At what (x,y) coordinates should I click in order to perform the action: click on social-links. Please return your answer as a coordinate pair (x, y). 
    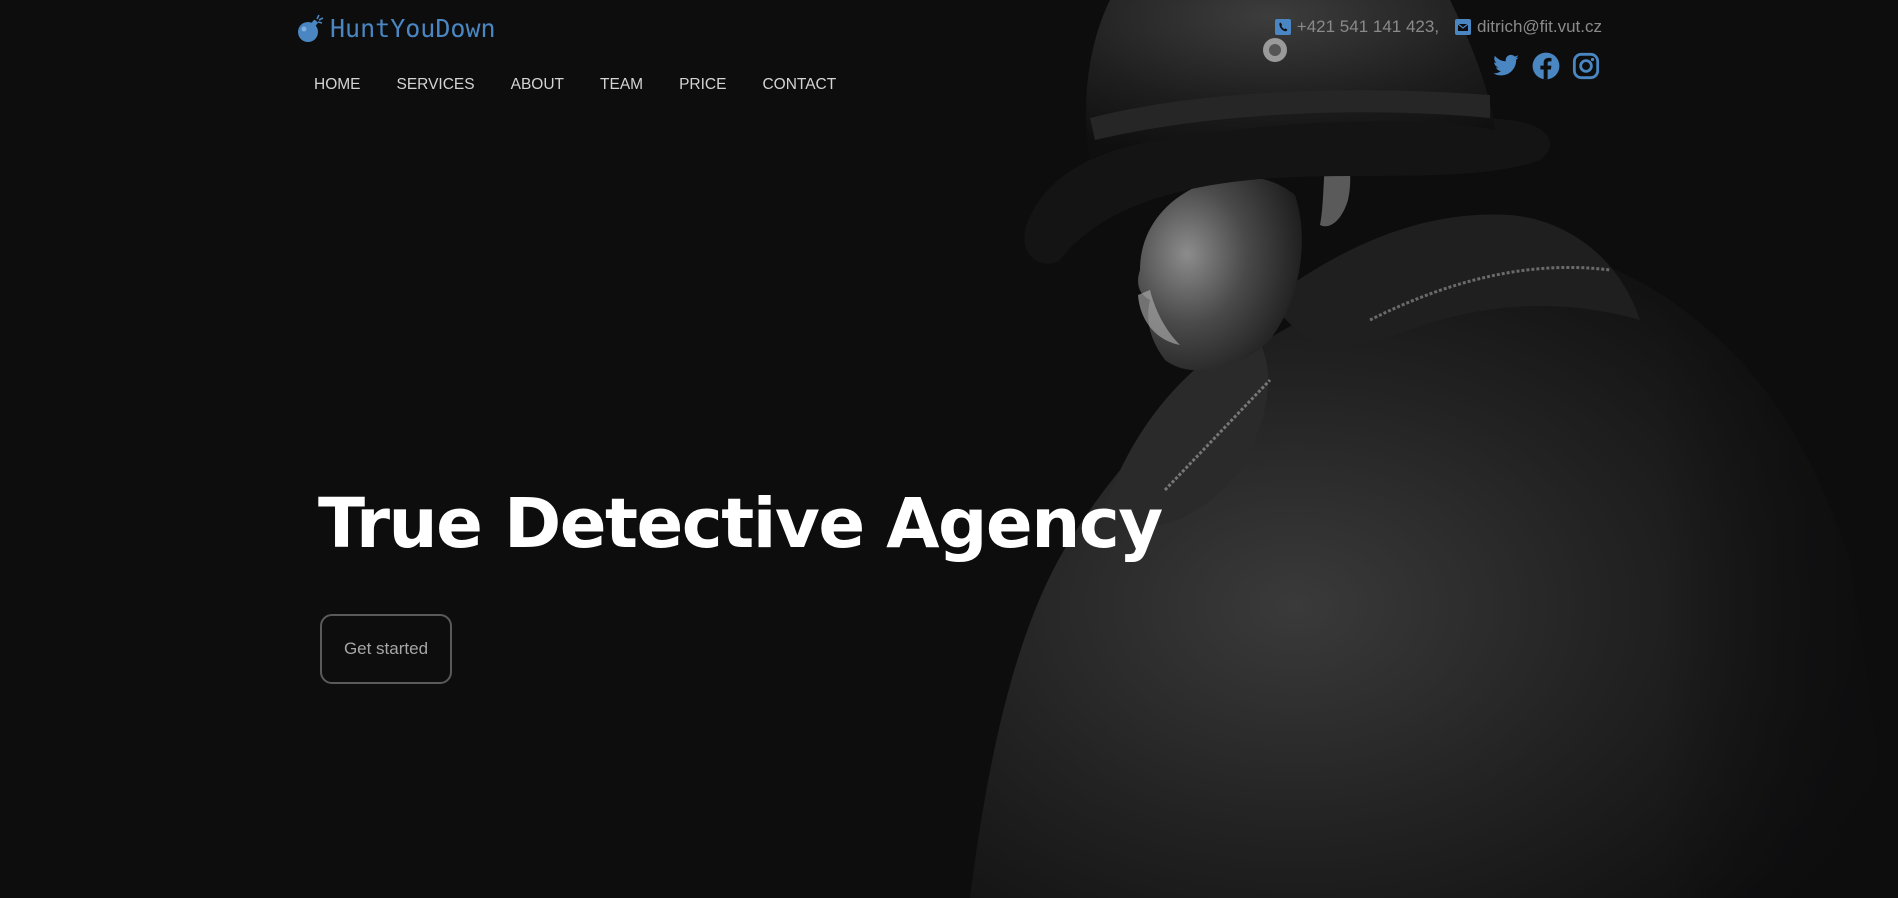
    Looking at the image, I should click on (1540, 66).